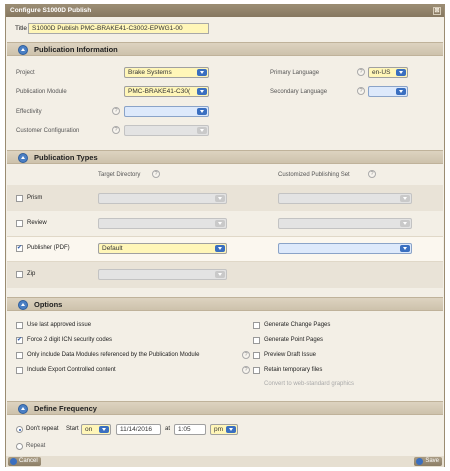 Image resolution: width=450 pixels, height=471 pixels. What do you see at coordinates (225, 461) in the screenshot?
I see `dialog-footer: Cancel Save` at bounding box center [225, 461].